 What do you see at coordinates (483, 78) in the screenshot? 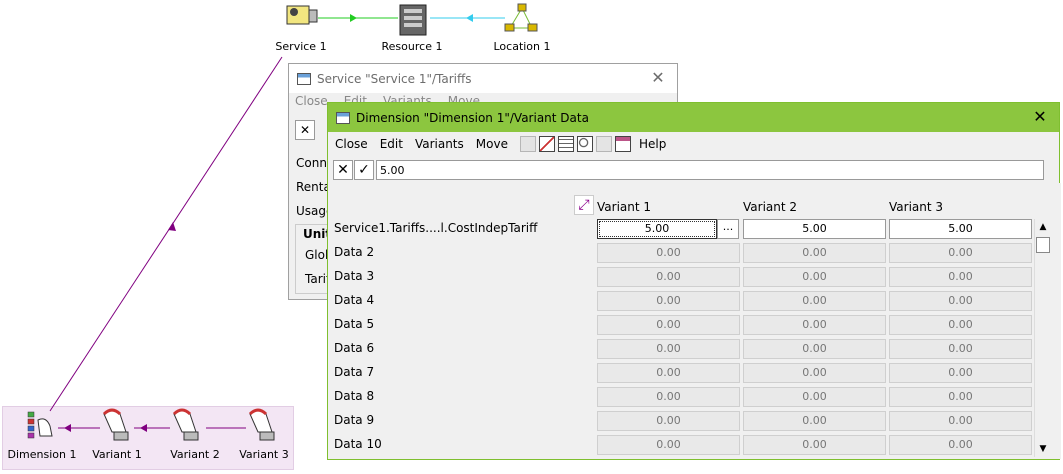
I see `tariffs-titlebar: Service "Service 1"/Tariffs ✕` at bounding box center [483, 78].